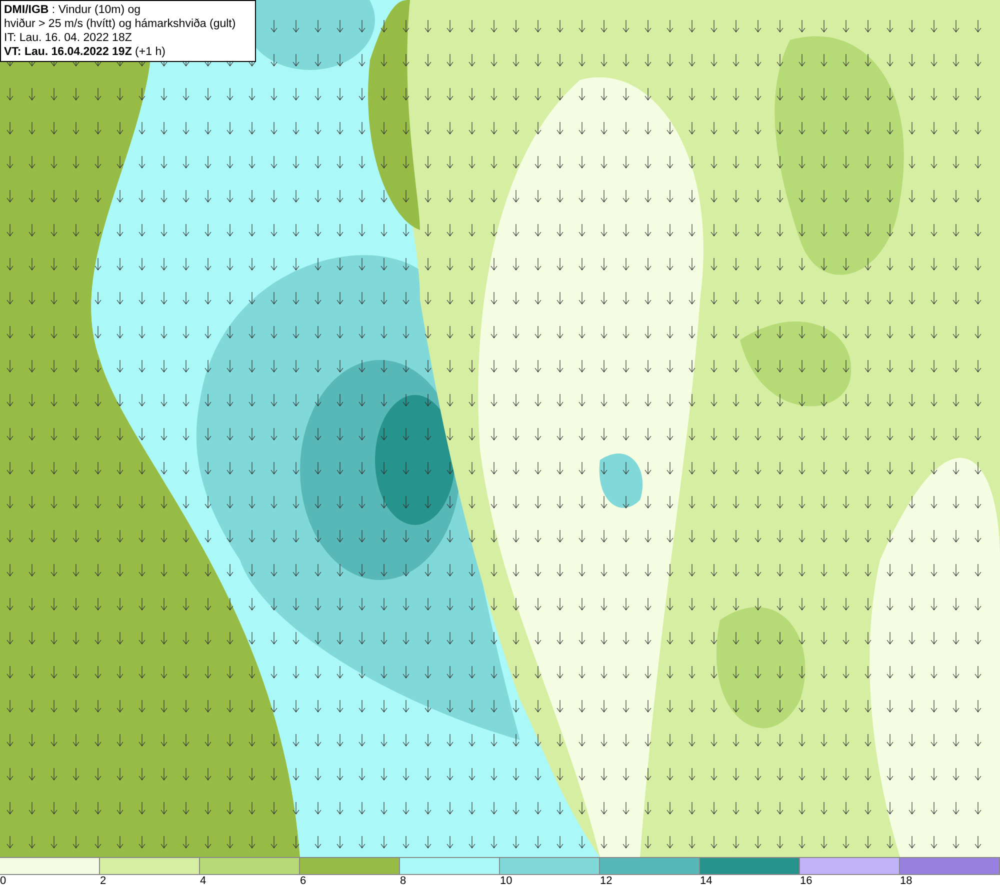 This screenshot has height=887, width=1000. What do you see at coordinates (907, 881) in the screenshot?
I see `legend-tick-label: 18` at bounding box center [907, 881].